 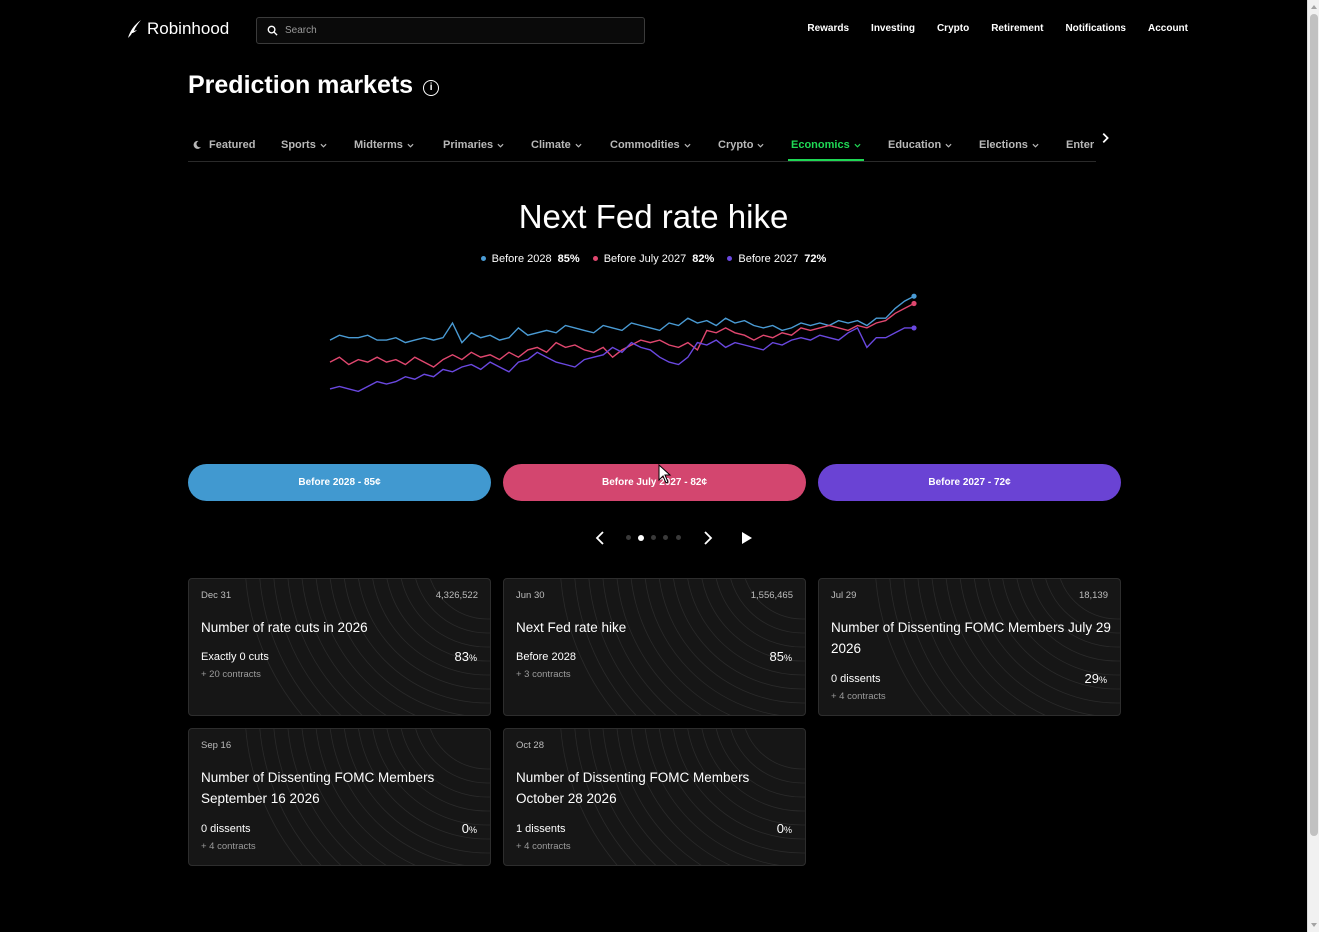 I want to click on legend-value: 85%, so click(x=568, y=258).